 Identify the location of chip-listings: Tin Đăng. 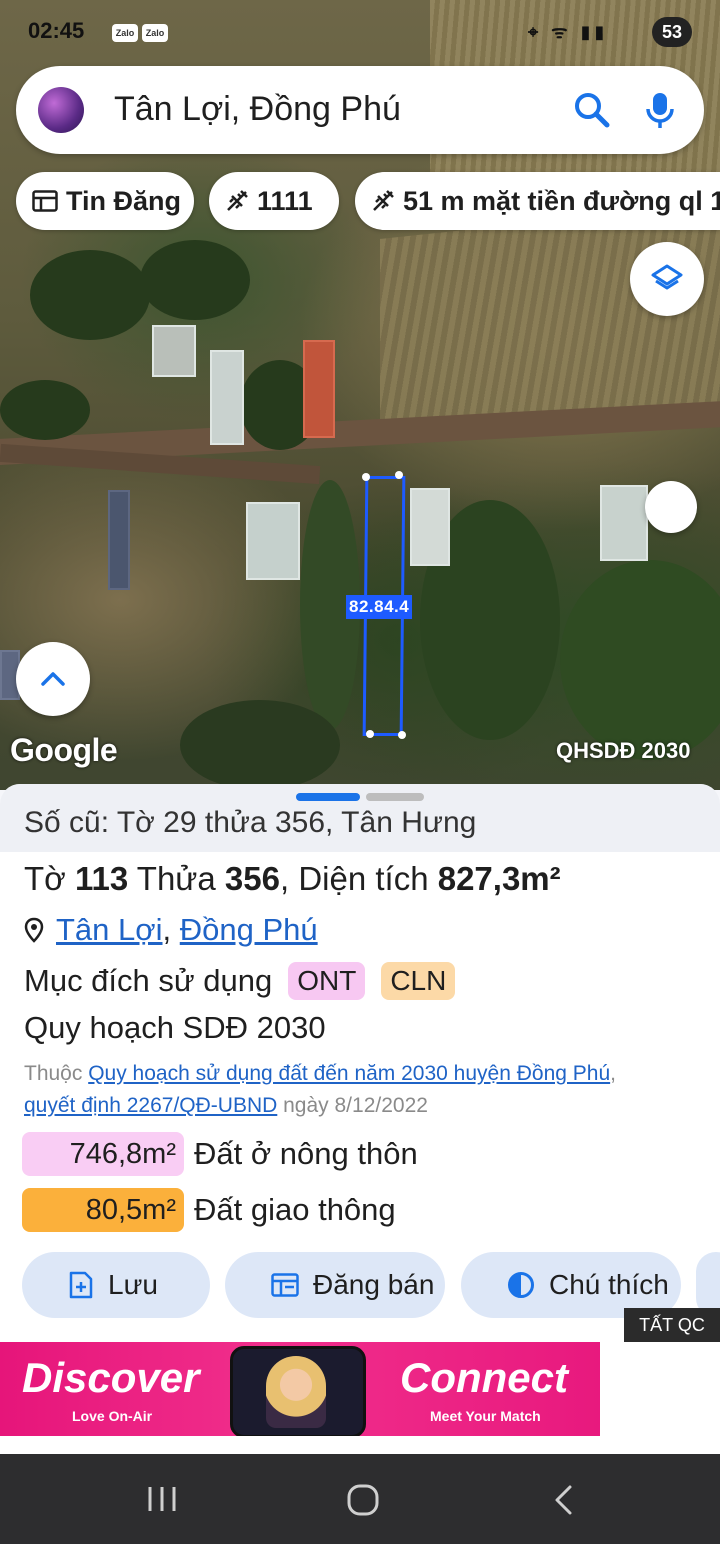
(105, 201).